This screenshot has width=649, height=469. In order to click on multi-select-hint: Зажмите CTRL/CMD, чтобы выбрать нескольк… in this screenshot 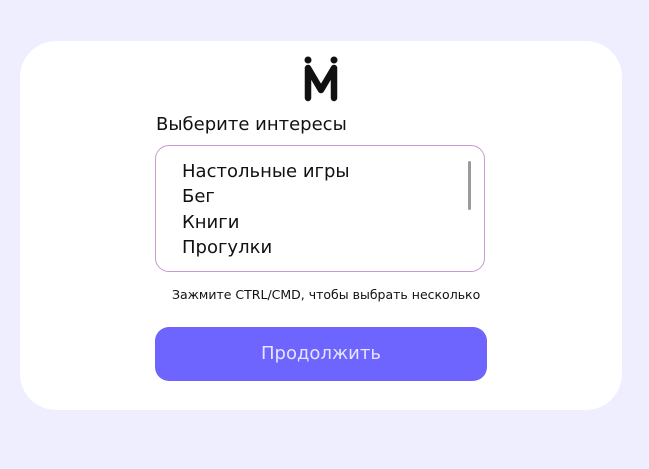, I will do `click(326, 294)`.